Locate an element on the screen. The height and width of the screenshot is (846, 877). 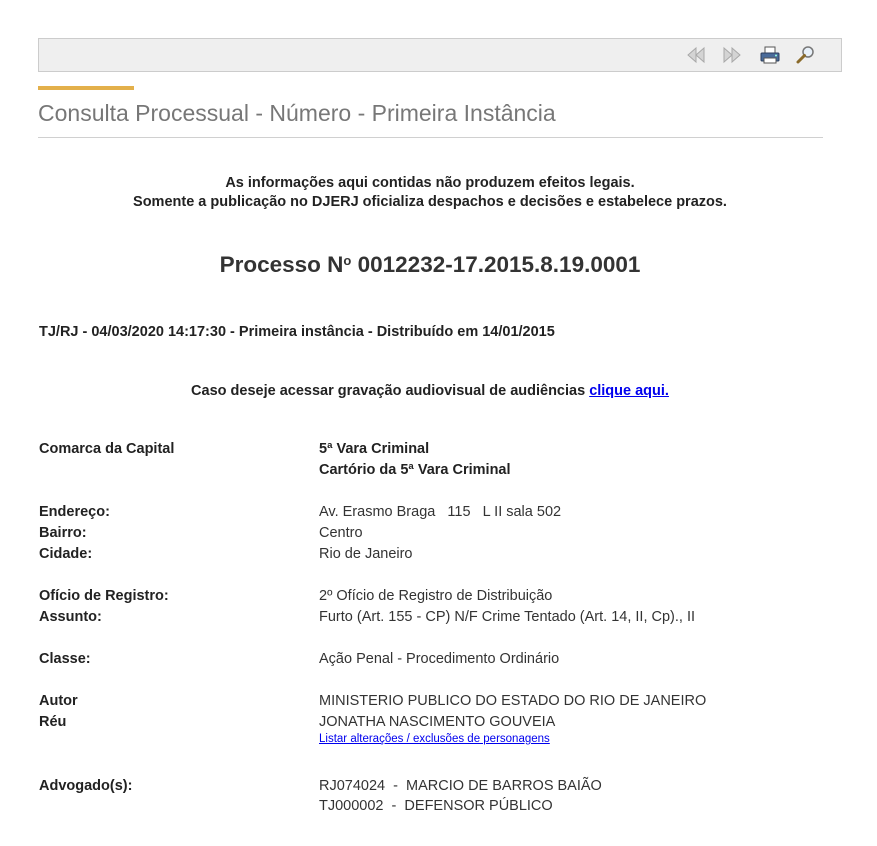
title-divider is located at coordinates (430, 137).